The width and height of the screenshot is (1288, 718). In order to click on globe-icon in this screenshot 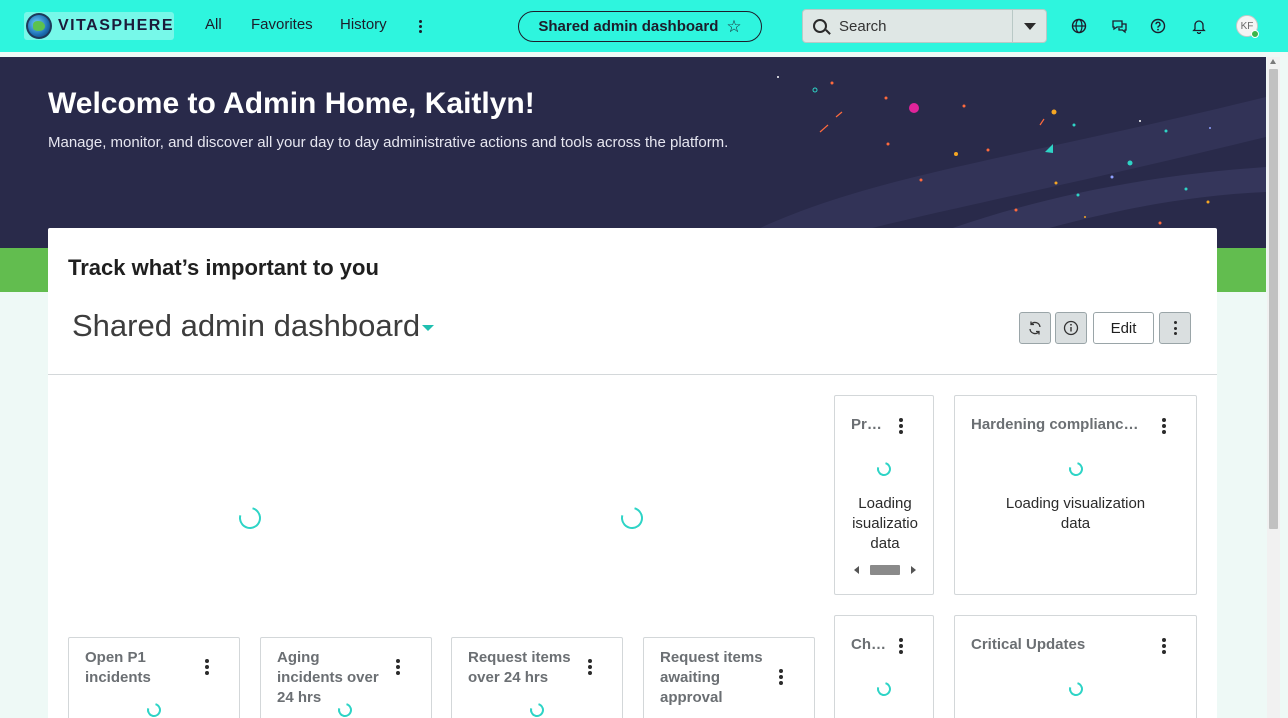, I will do `click(1079, 26)`.